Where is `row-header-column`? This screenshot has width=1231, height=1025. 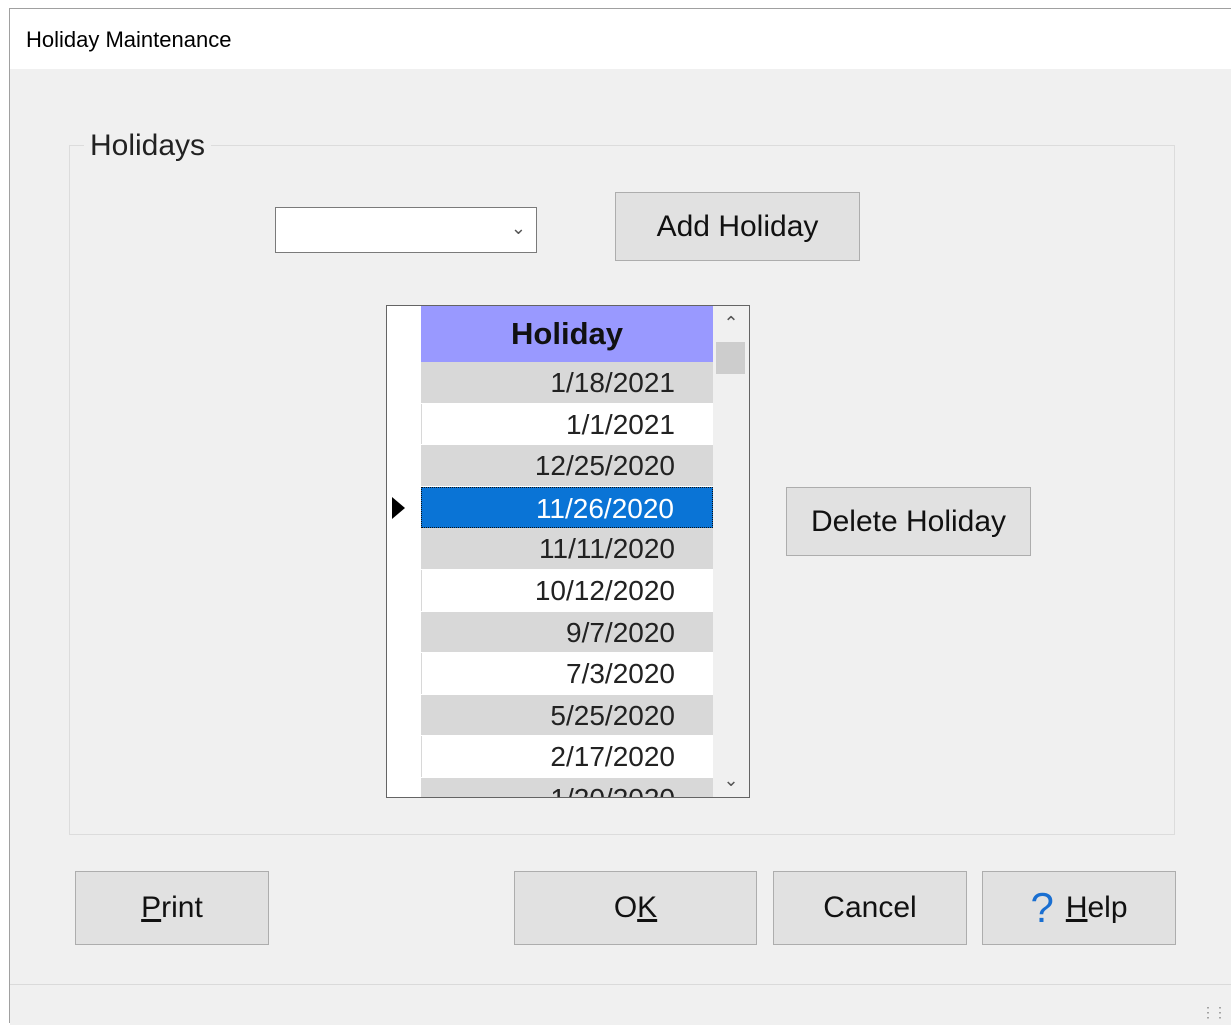
row-header-column is located at coordinates (404, 551).